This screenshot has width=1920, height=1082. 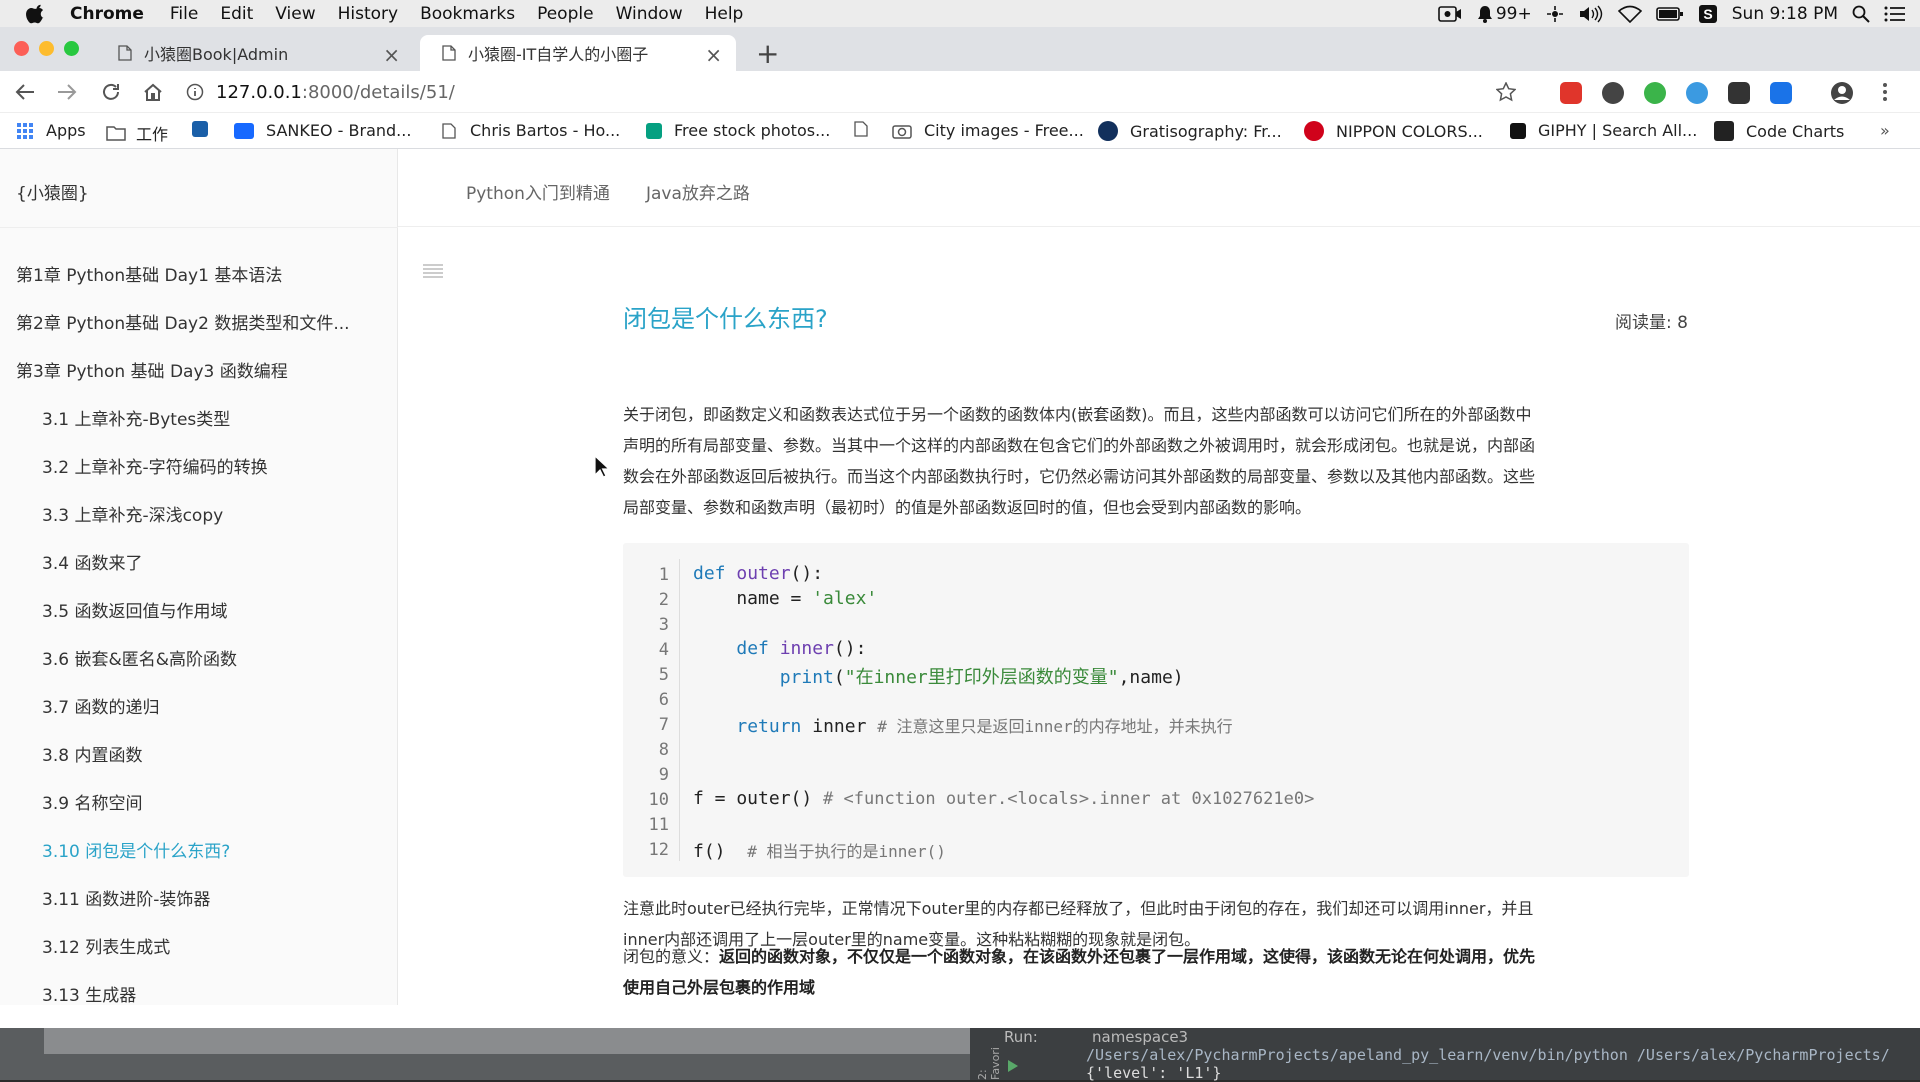 What do you see at coordinates (184, 14) in the screenshot?
I see `menu-file: File` at bounding box center [184, 14].